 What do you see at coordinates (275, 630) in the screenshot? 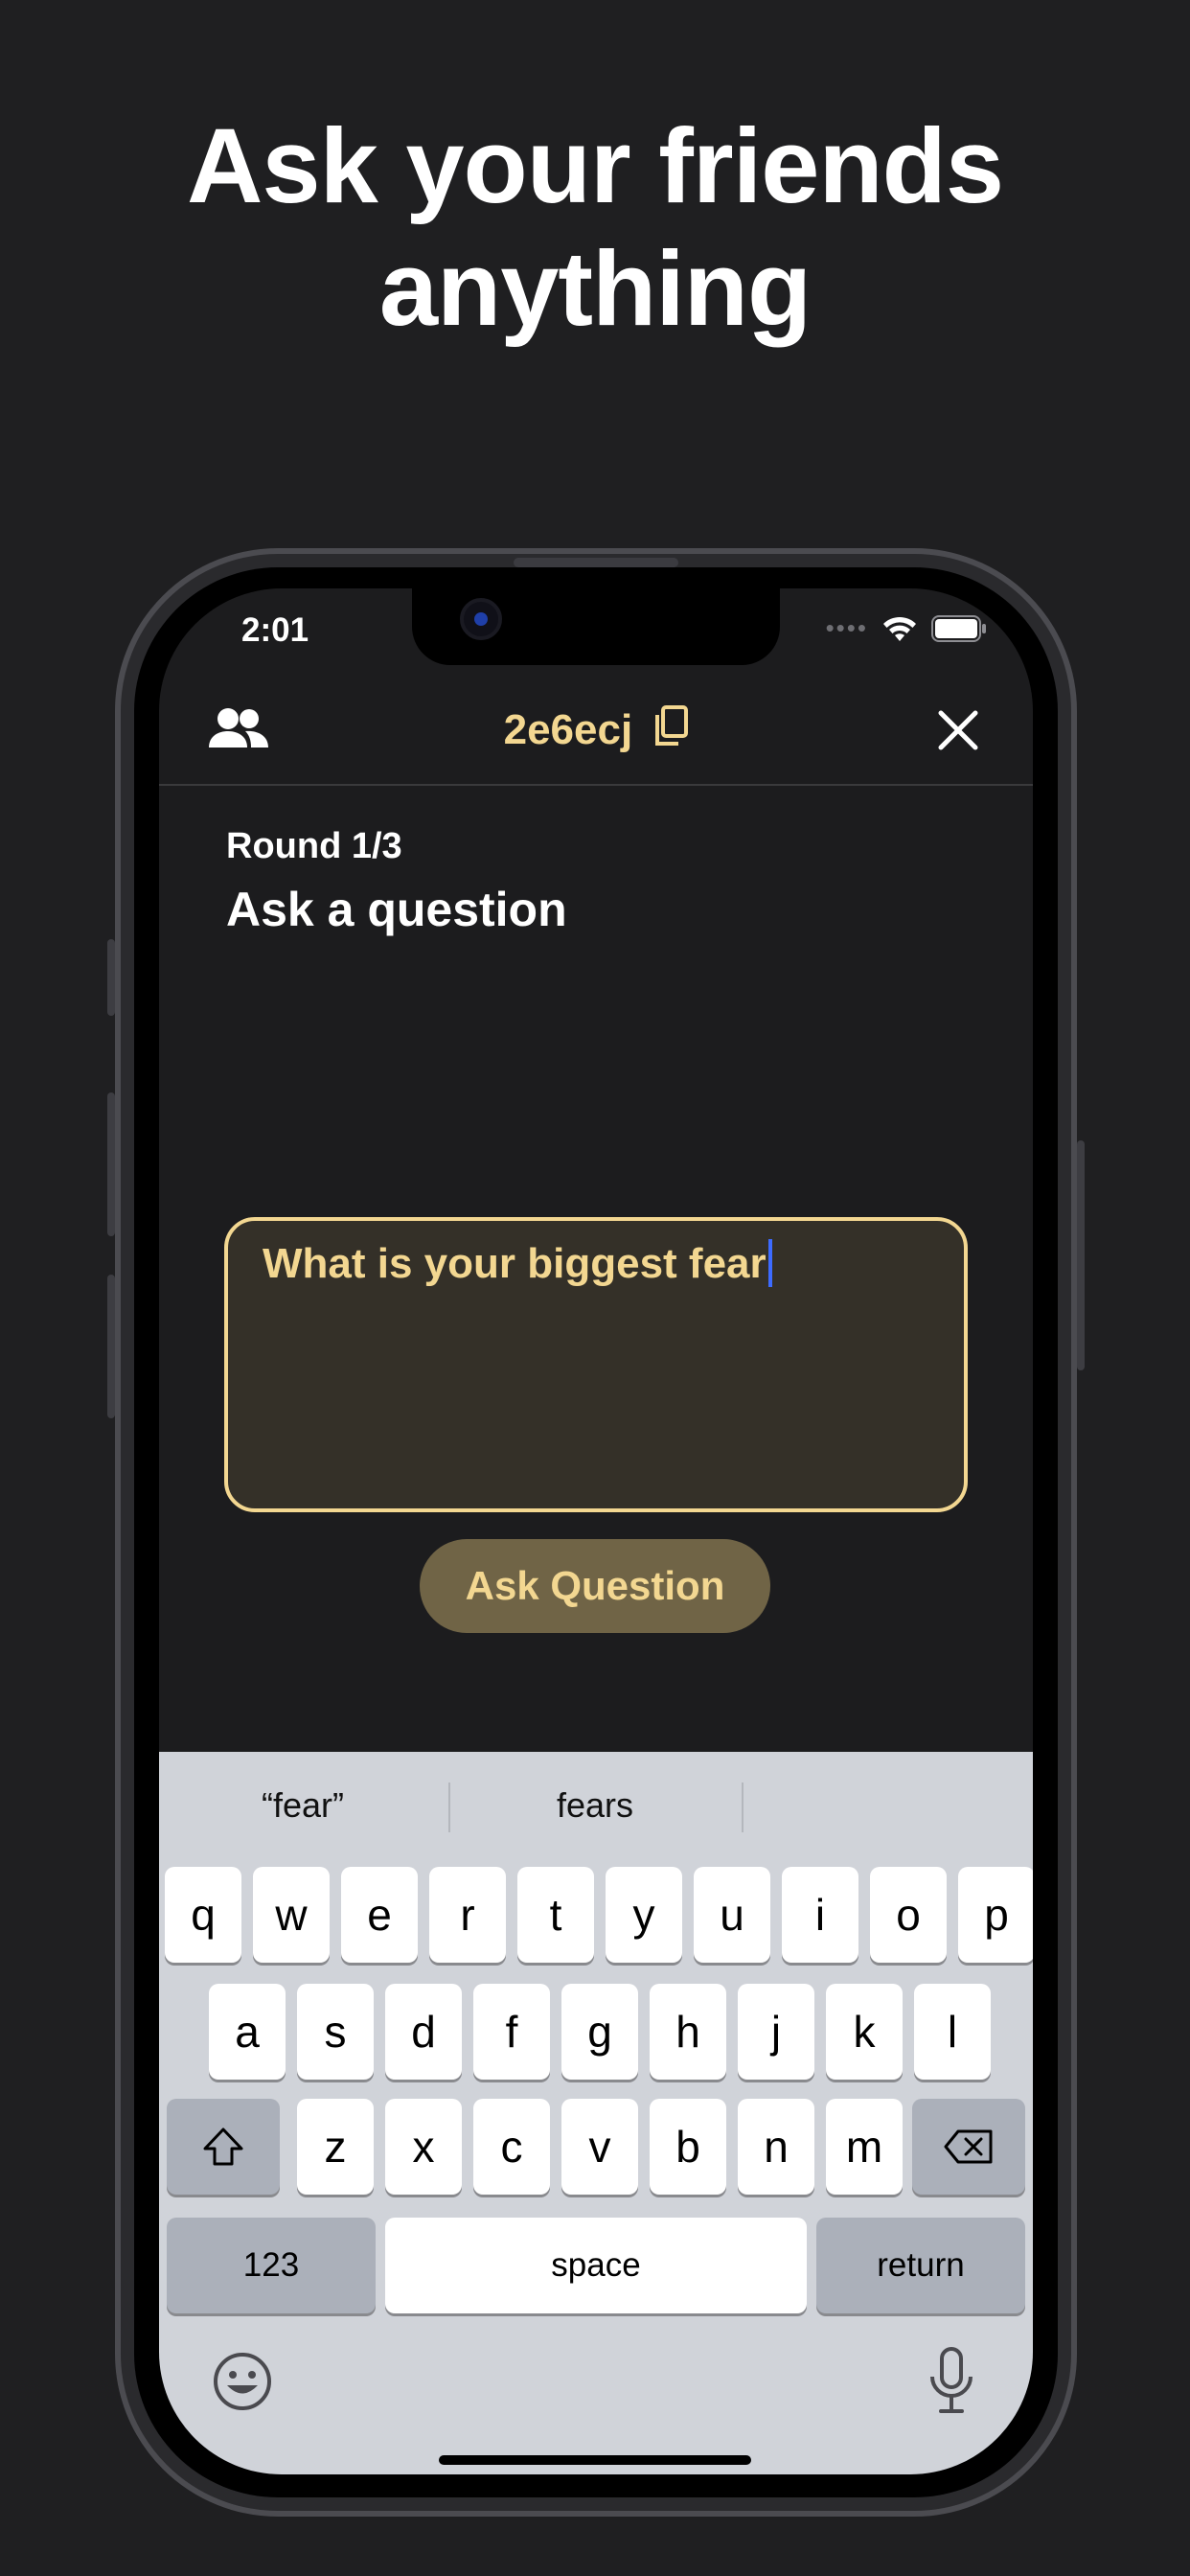
I see `status-time: 2:01` at bounding box center [275, 630].